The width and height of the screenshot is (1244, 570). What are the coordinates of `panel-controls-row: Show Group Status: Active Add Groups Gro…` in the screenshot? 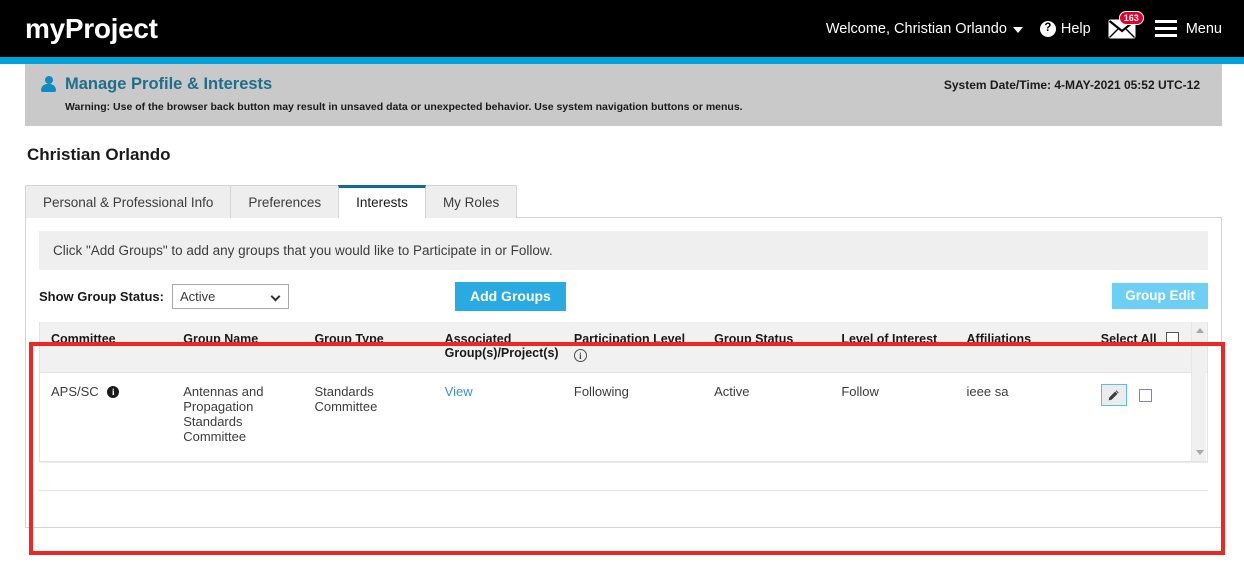 It's located at (623, 296).